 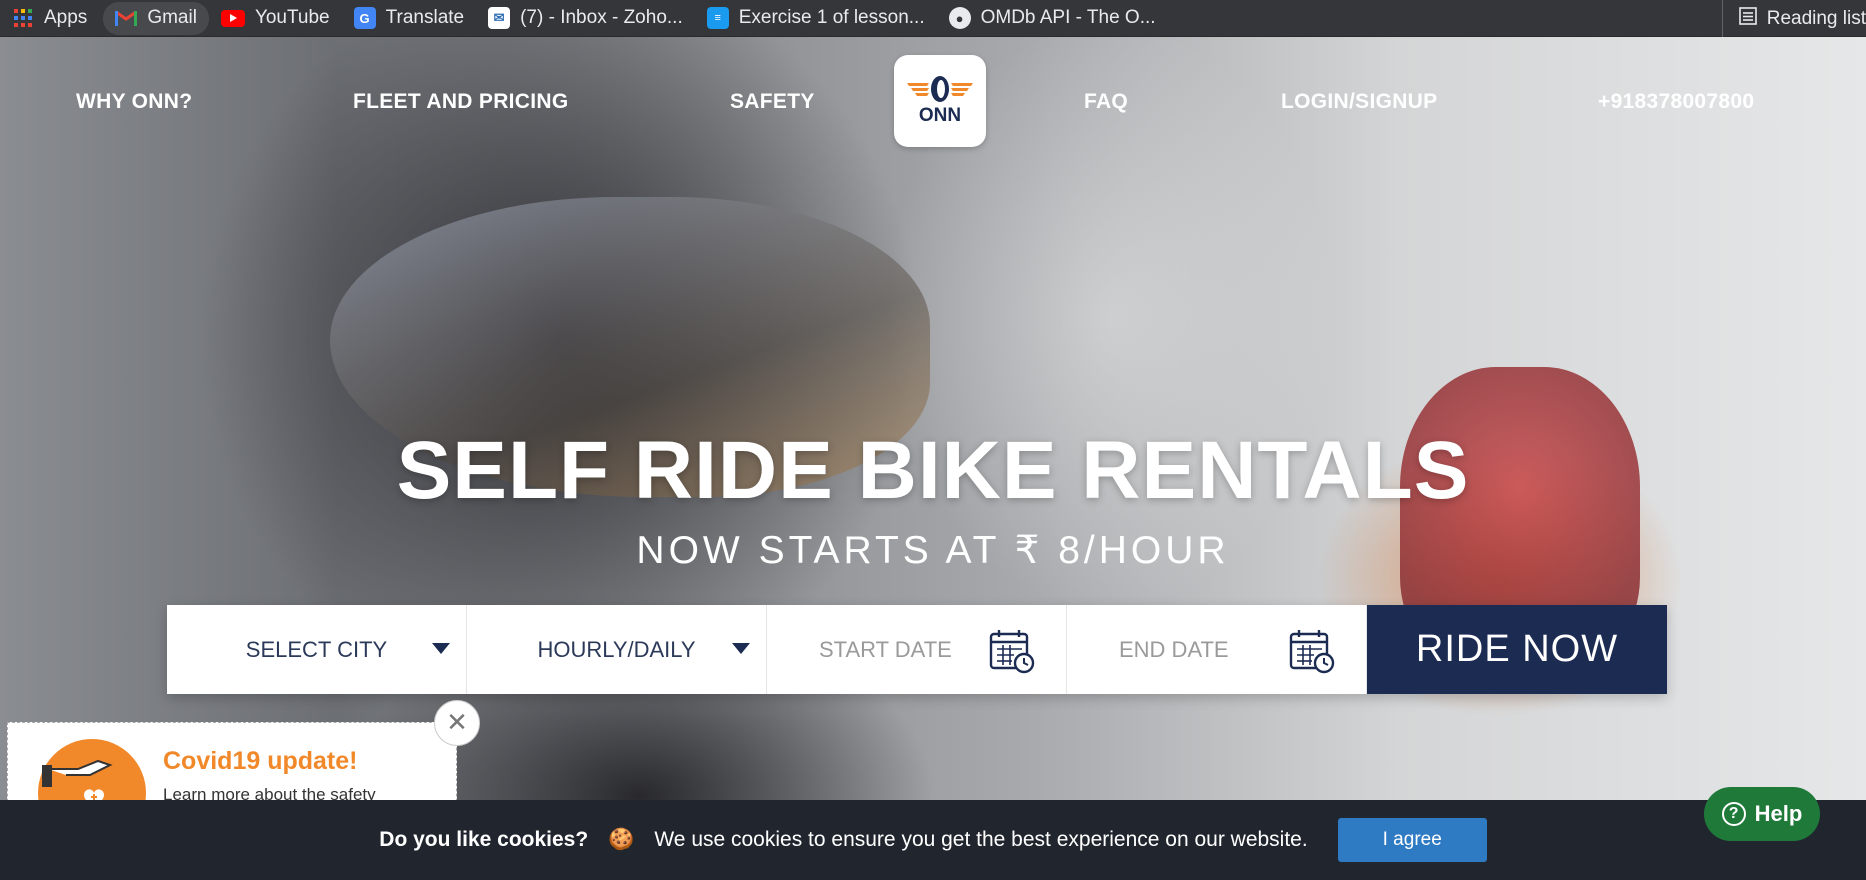 What do you see at coordinates (425, 17) in the screenshot?
I see `bookmark-label: Translate` at bounding box center [425, 17].